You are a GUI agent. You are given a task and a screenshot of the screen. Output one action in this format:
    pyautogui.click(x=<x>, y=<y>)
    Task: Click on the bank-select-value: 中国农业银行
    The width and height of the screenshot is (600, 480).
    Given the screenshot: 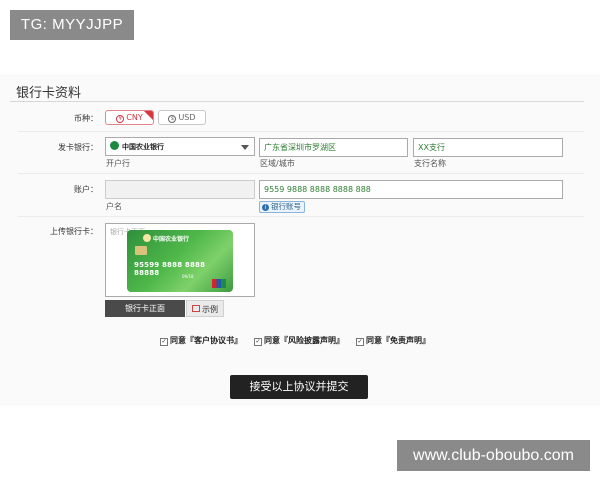 What is the action you would take?
    pyautogui.click(x=143, y=147)
    